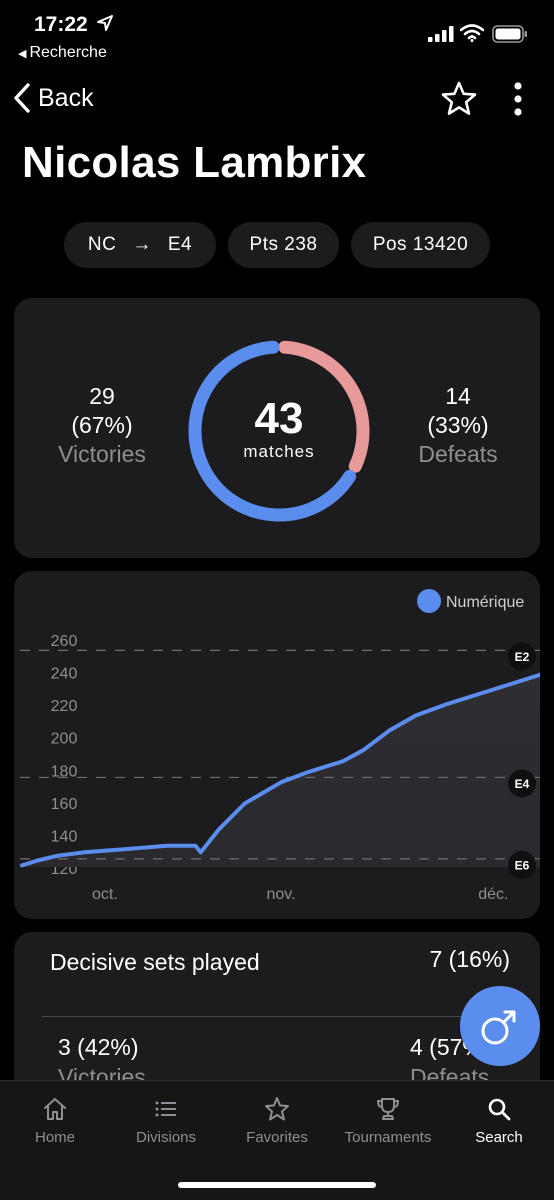 The width and height of the screenshot is (554, 1200). What do you see at coordinates (493, 894) in the screenshot?
I see `x-tick-label: déc.` at bounding box center [493, 894].